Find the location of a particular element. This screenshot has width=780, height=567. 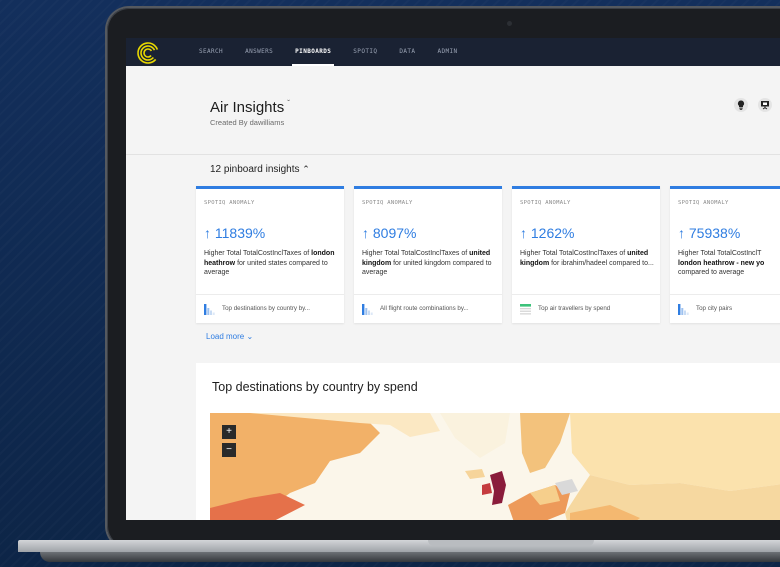

insight-source: Top city pairs is located at coordinates (725, 307).